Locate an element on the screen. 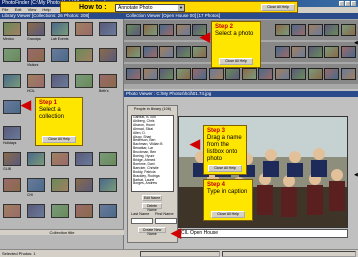 The image size is (358, 257). step2-arrow-icon: ◀ is located at coordinates (205, 36).